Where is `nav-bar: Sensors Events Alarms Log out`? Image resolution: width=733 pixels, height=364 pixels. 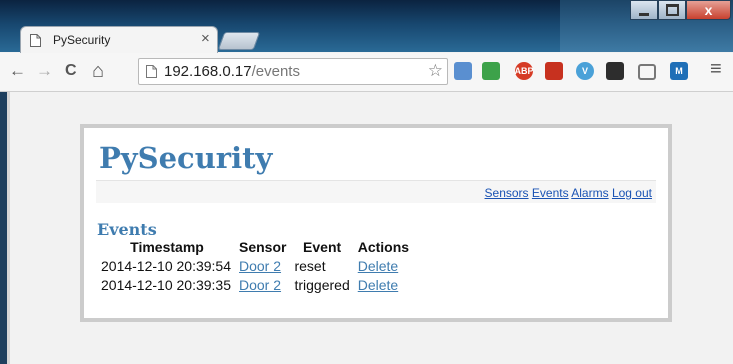
nav-bar: Sensors Events Alarms Log out is located at coordinates (376, 191).